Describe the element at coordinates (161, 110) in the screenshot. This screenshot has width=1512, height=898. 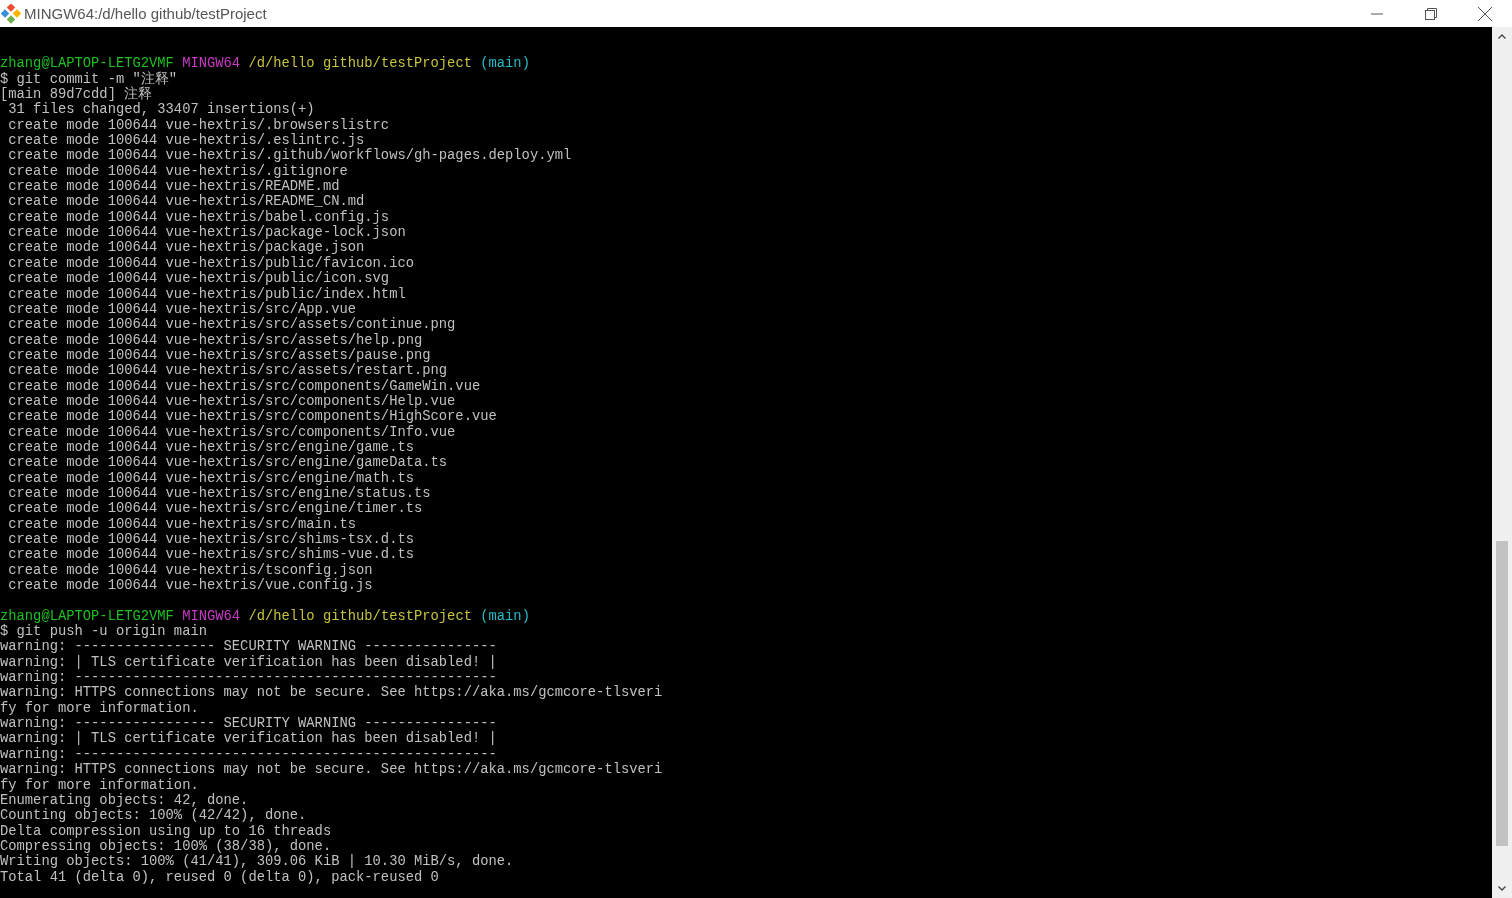
I see `terminal-line: 31 files changed, 33407 insertions(+)` at that location.